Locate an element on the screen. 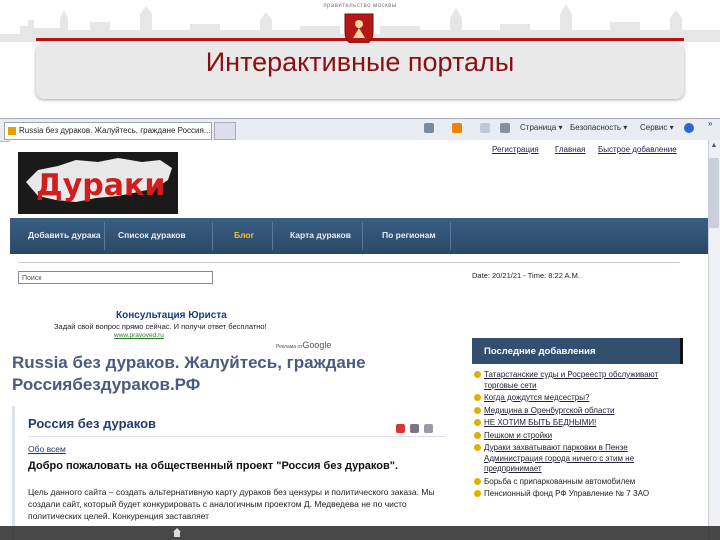 The width and height of the screenshot is (720, 540). government-caption: правительство москвы is located at coordinates (360, 6).